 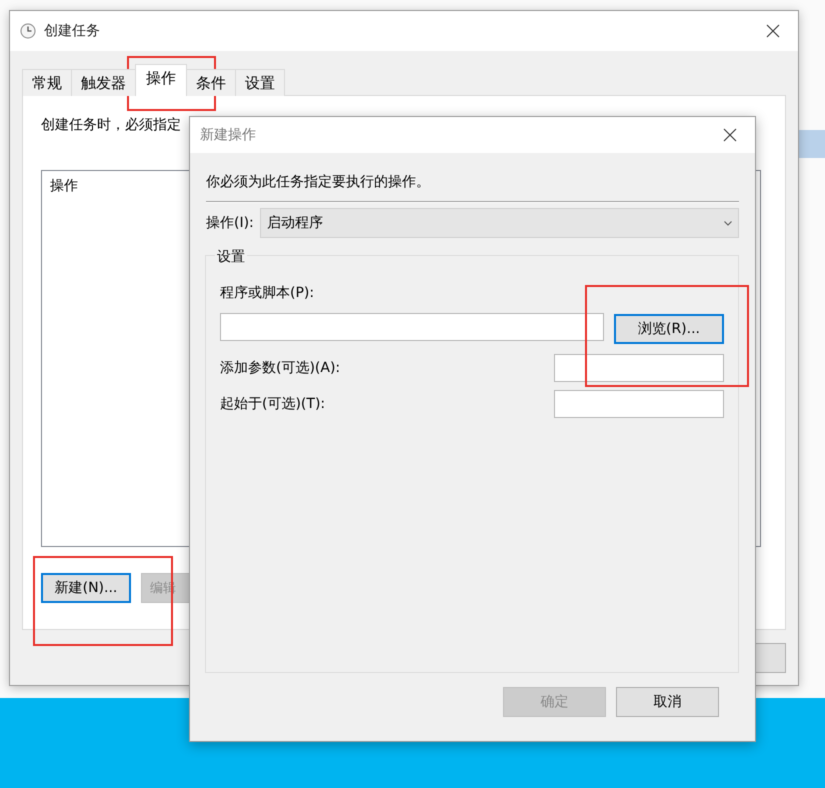 What do you see at coordinates (231, 257) in the screenshot?
I see `group-title: 设置` at bounding box center [231, 257].